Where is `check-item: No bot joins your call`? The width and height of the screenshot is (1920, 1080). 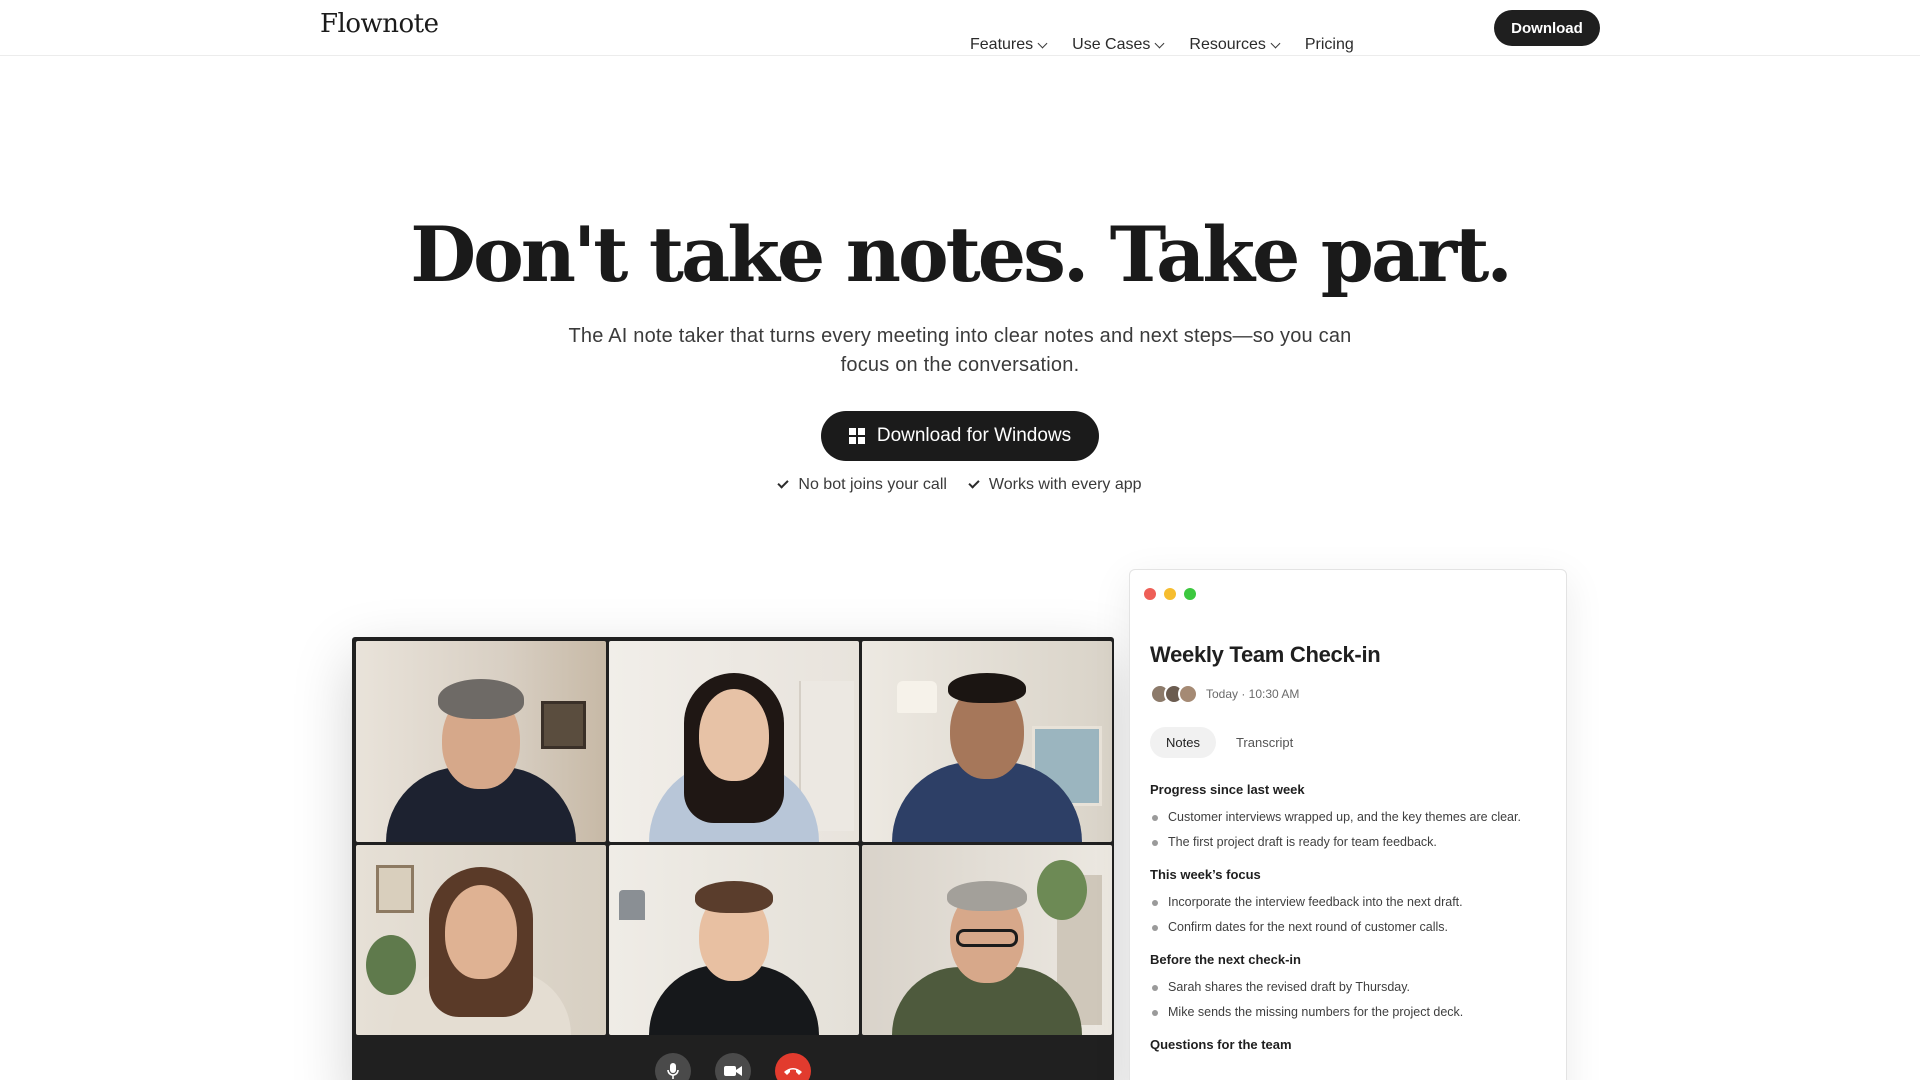
check-item: No bot joins your call is located at coordinates (862, 485).